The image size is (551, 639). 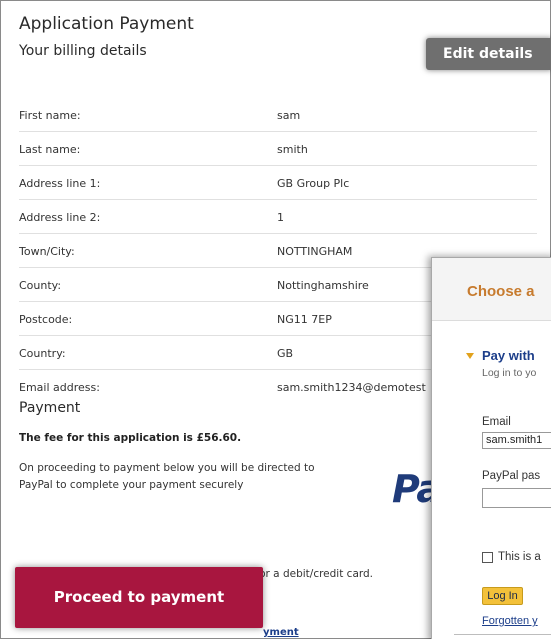 What do you see at coordinates (292, 149) in the screenshot?
I see `detail-value: smith` at bounding box center [292, 149].